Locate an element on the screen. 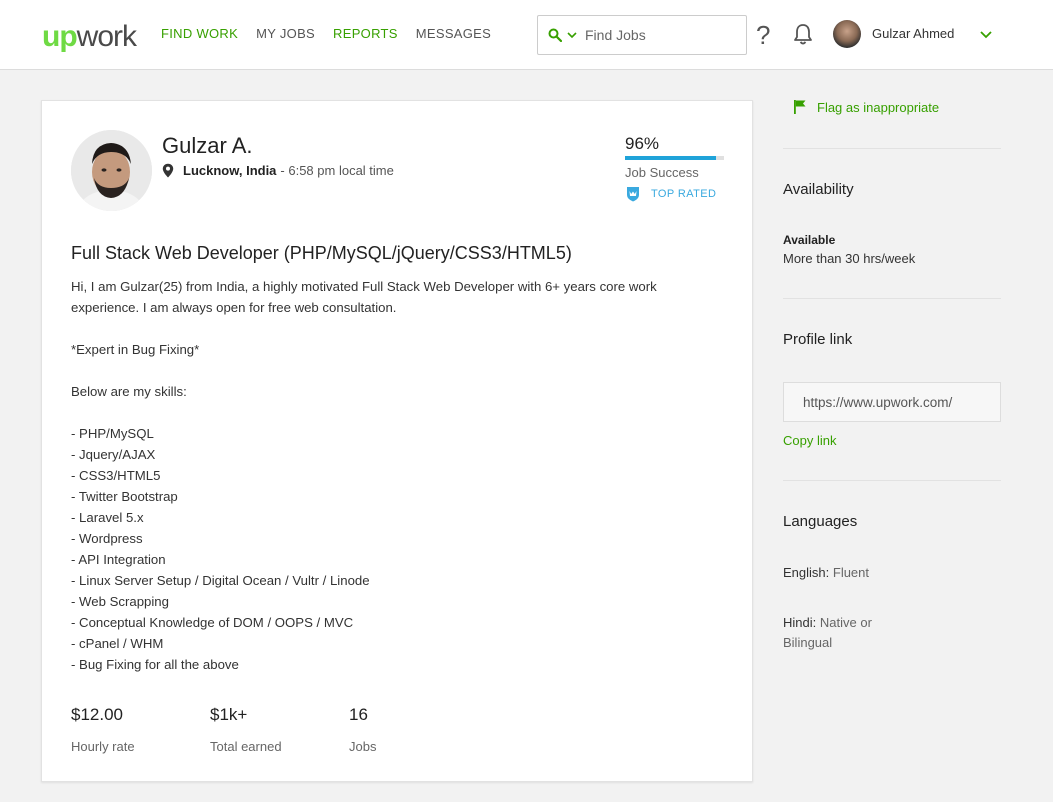 This screenshot has width=1053, height=802. stat-total-earned: $1k+ Total earned is located at coordinates (279, 729).